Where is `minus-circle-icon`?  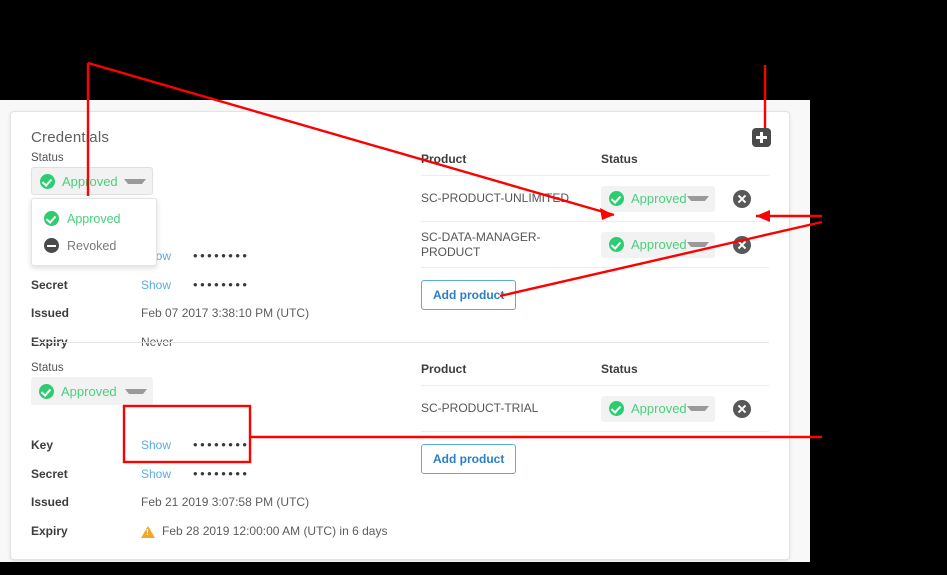
minus-circle-icon is located at coordinates (51, 245).